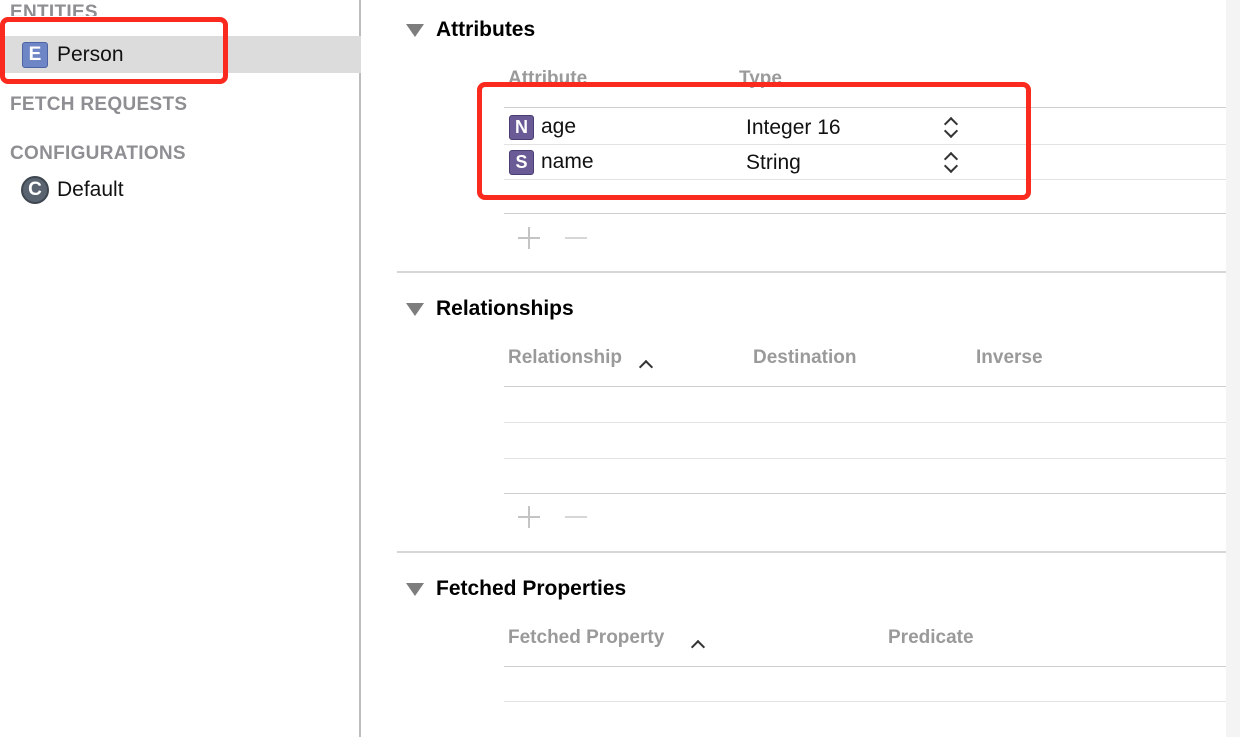 The width and height of the screenshot is (1240, 737). I want to click on fetched-properties-title: Fetched Properties, so click(531, 588).